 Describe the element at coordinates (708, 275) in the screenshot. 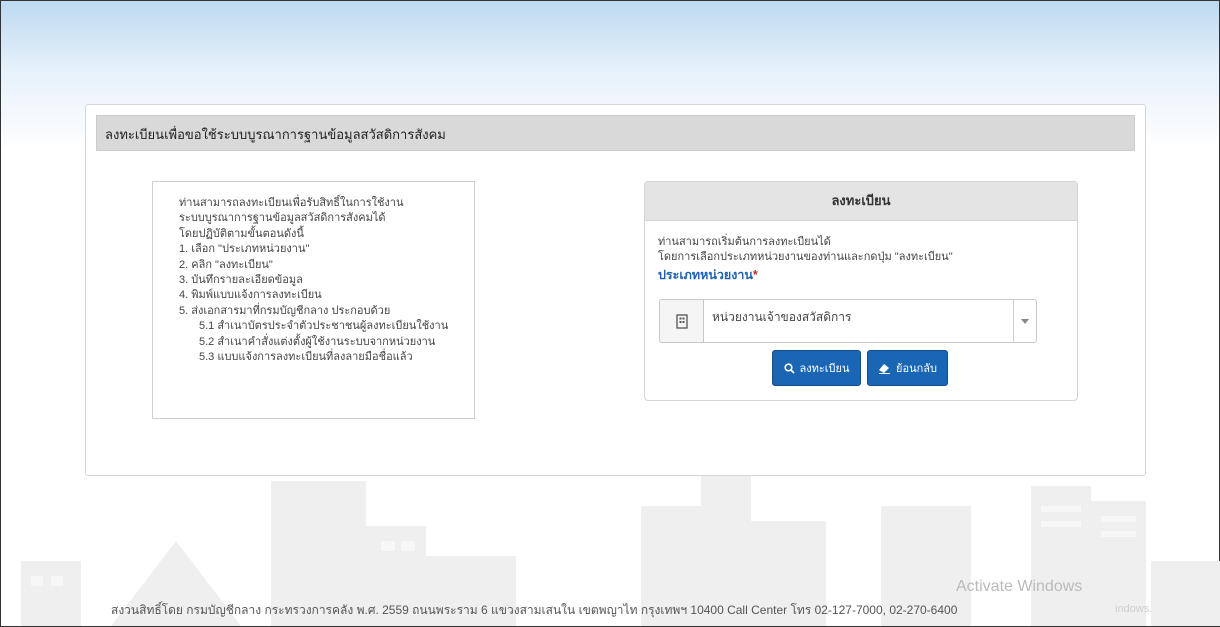

I see `agency-type-label: ประเภทหน่วยงาน*` at that location.